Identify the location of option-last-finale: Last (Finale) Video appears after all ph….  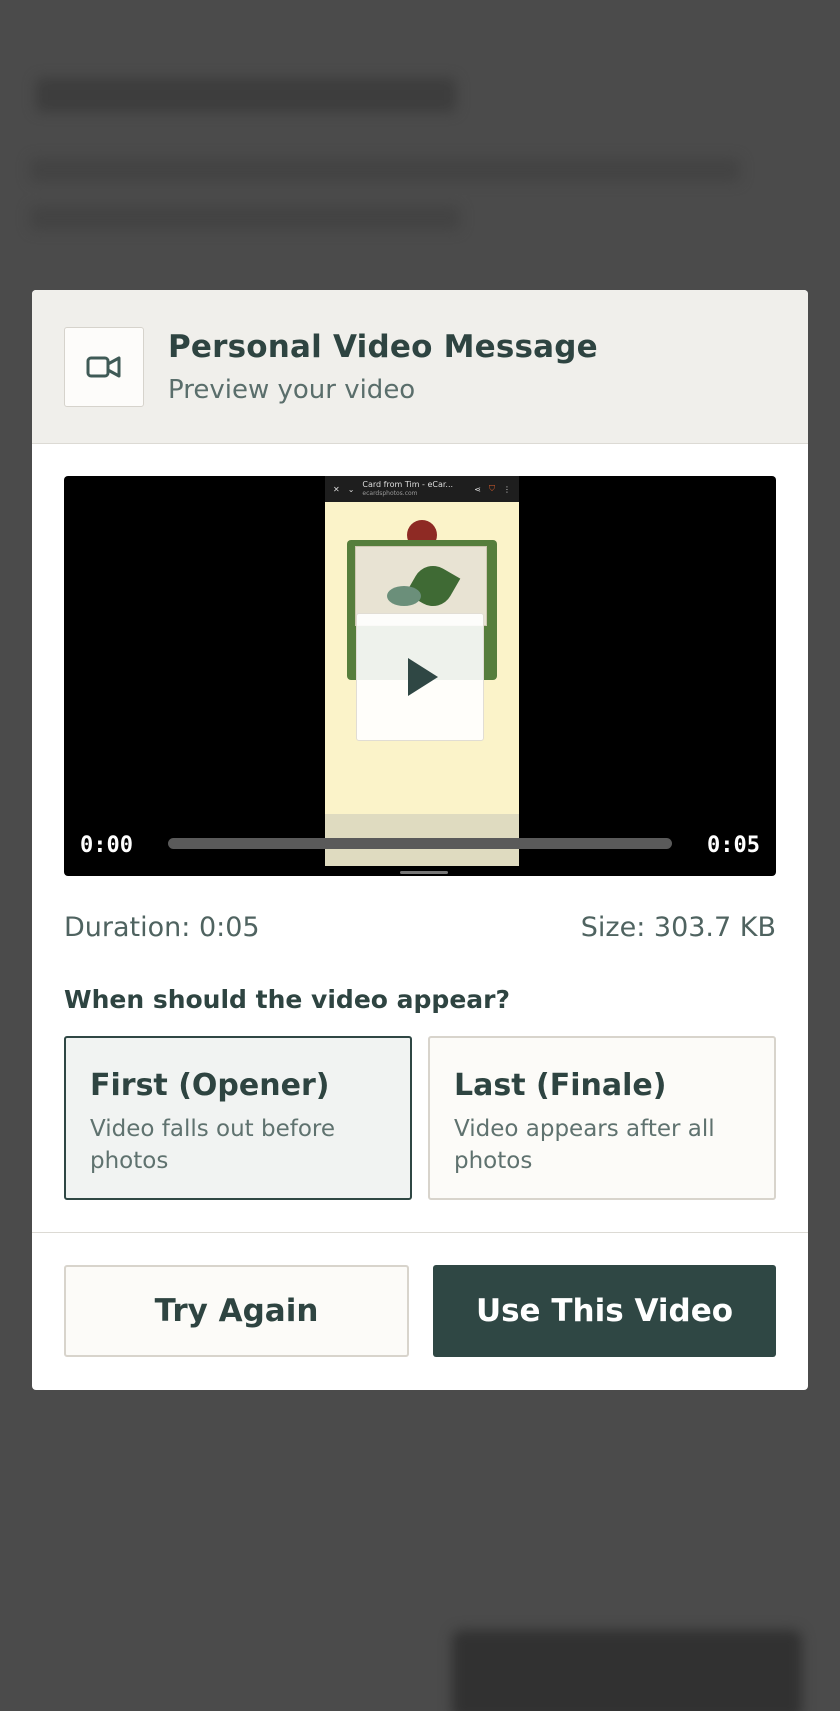
(602, 1118).